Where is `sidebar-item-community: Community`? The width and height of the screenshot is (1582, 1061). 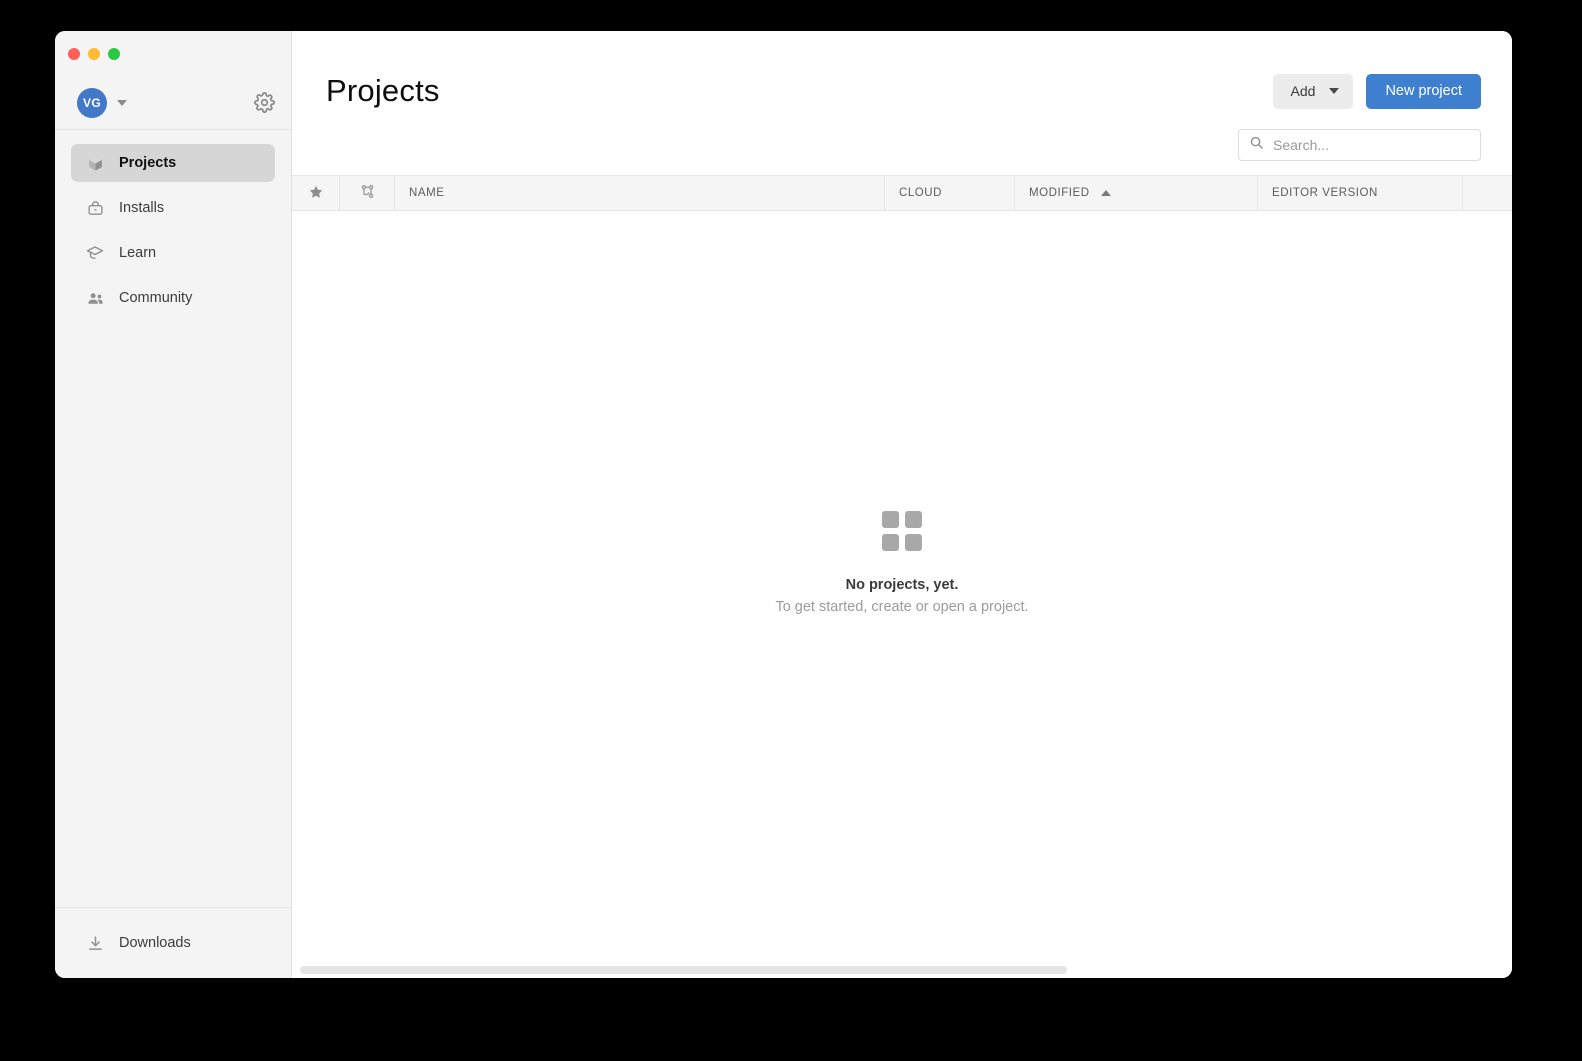 sidebar-item-community: Community is located at coordinates (173, 298).